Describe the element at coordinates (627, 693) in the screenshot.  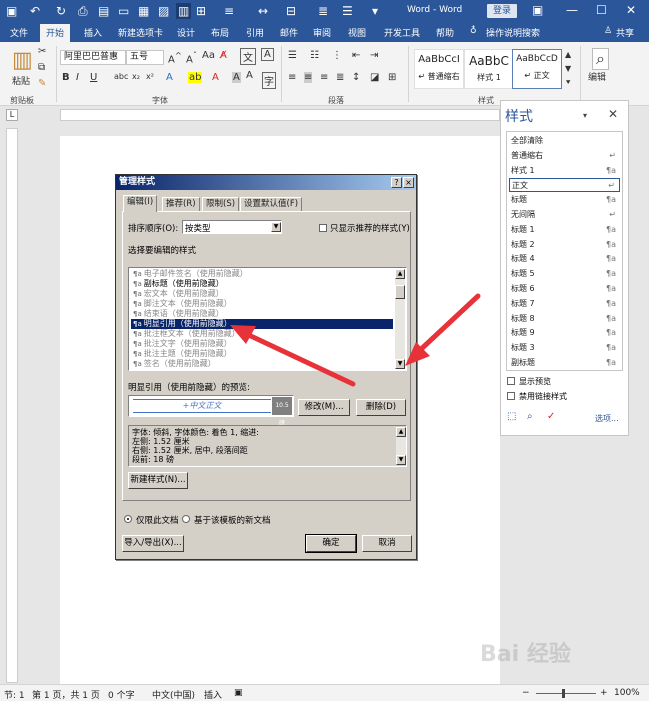
I see `zoom-level: 100%` at that location.